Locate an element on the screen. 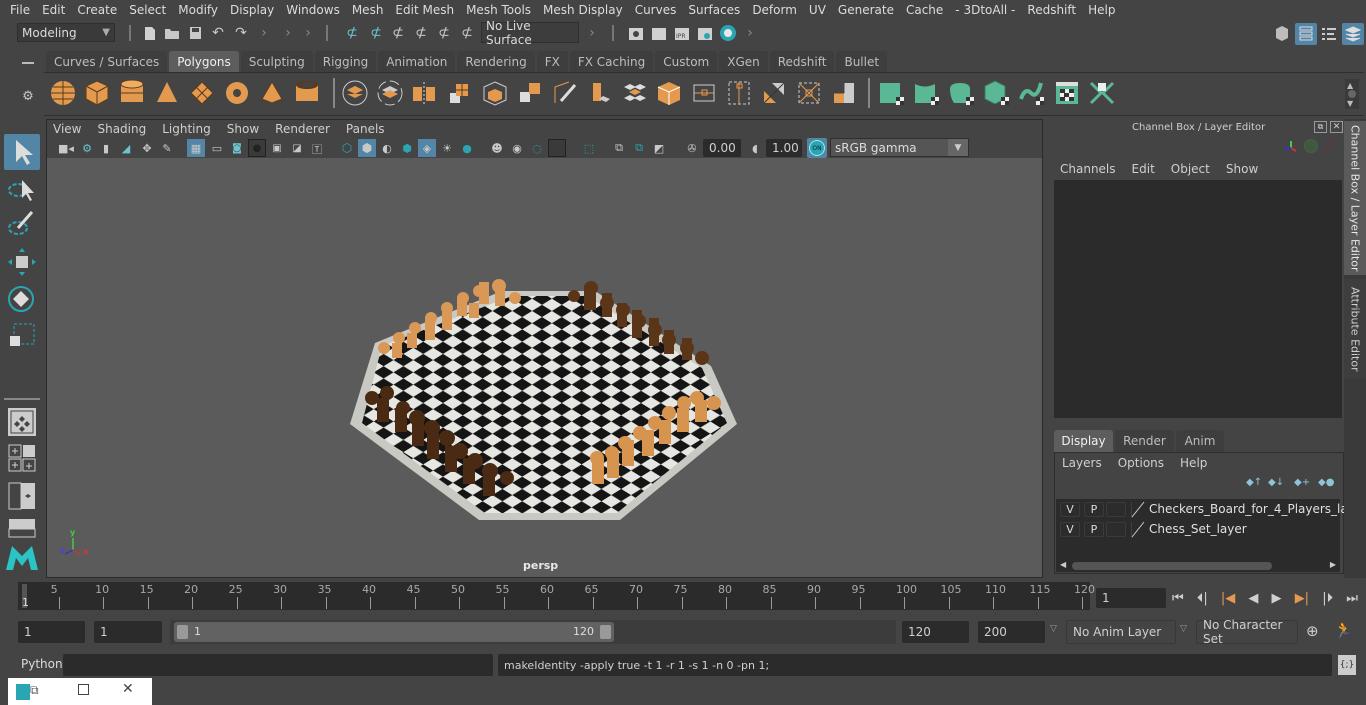 The image size is (1366, 705). step-forward-key-icon: ▶| is located at coordinates (1302, 598).